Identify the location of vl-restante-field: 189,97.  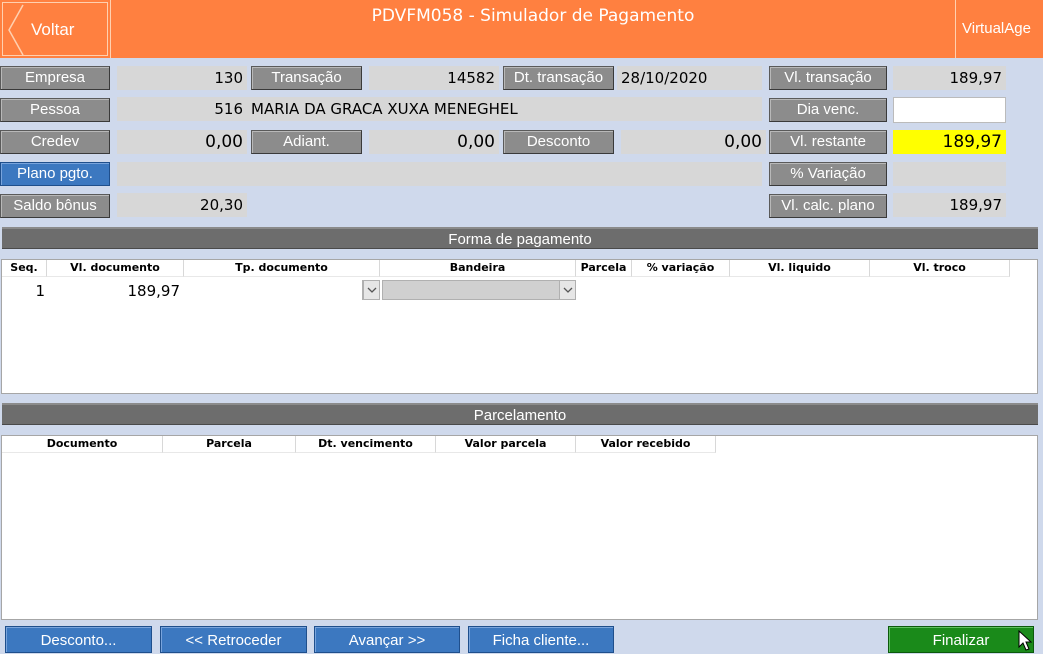
(949, 142).